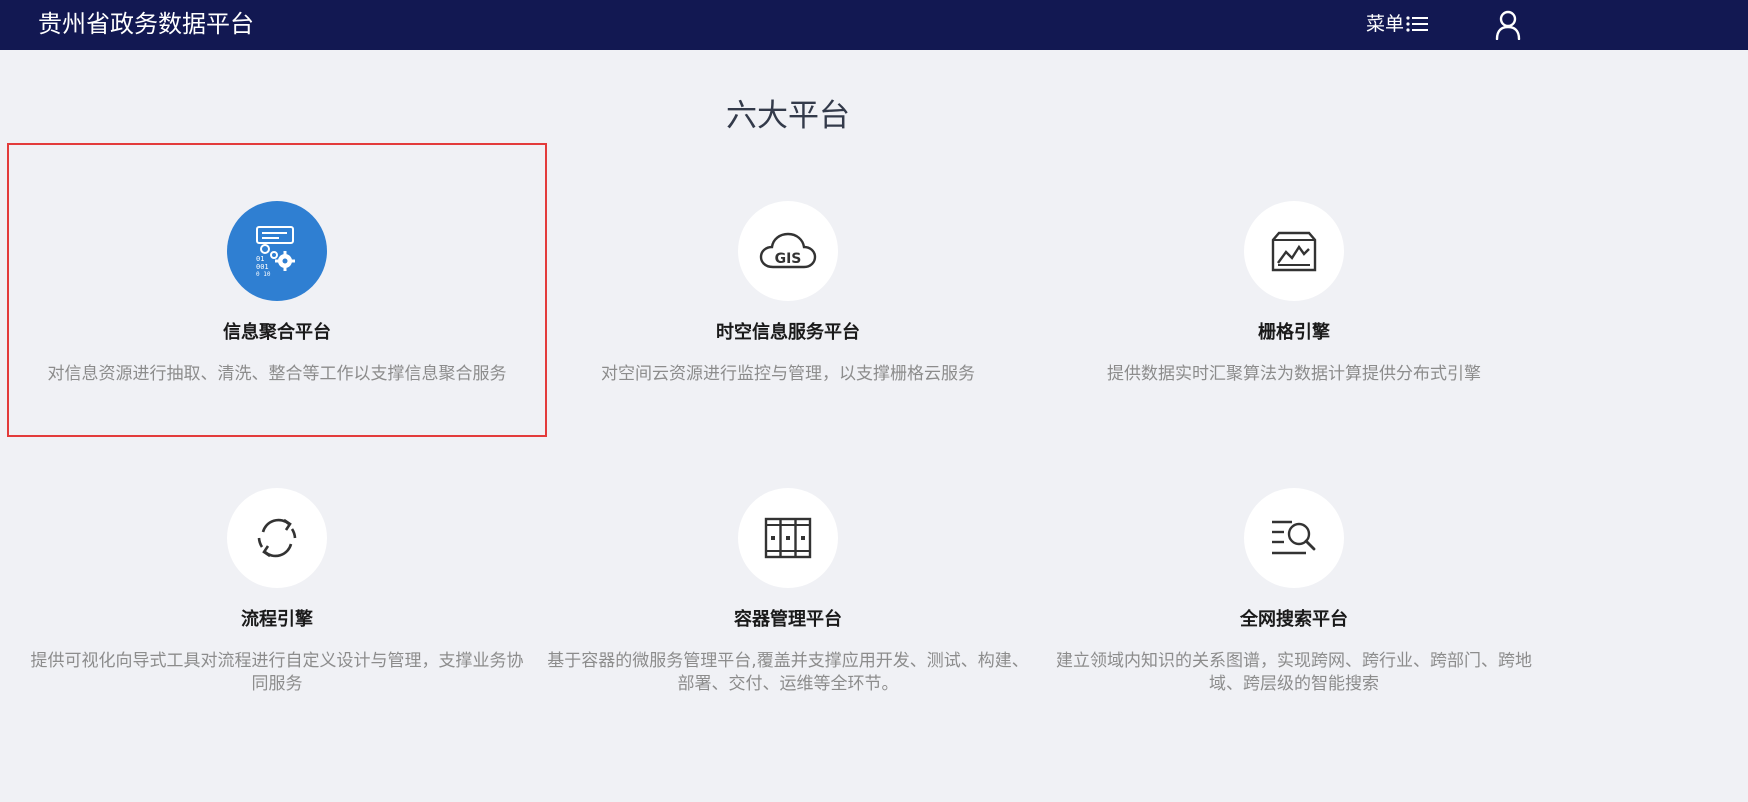  I want to click on platform-title: 时空信息服务平台, so click(788, 332).